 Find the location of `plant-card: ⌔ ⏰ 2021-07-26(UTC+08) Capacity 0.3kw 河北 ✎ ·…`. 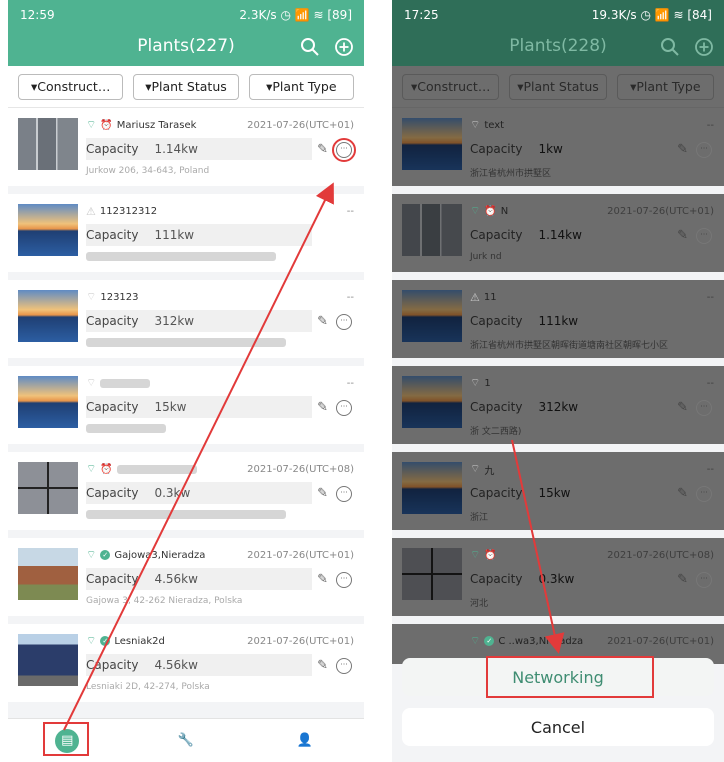

plant-card: ⌔ ⏰ 2021-07-26(UTC+08) Capacity 0.3kw 河北 ✎ ·… is located at coordinates (558, 577).